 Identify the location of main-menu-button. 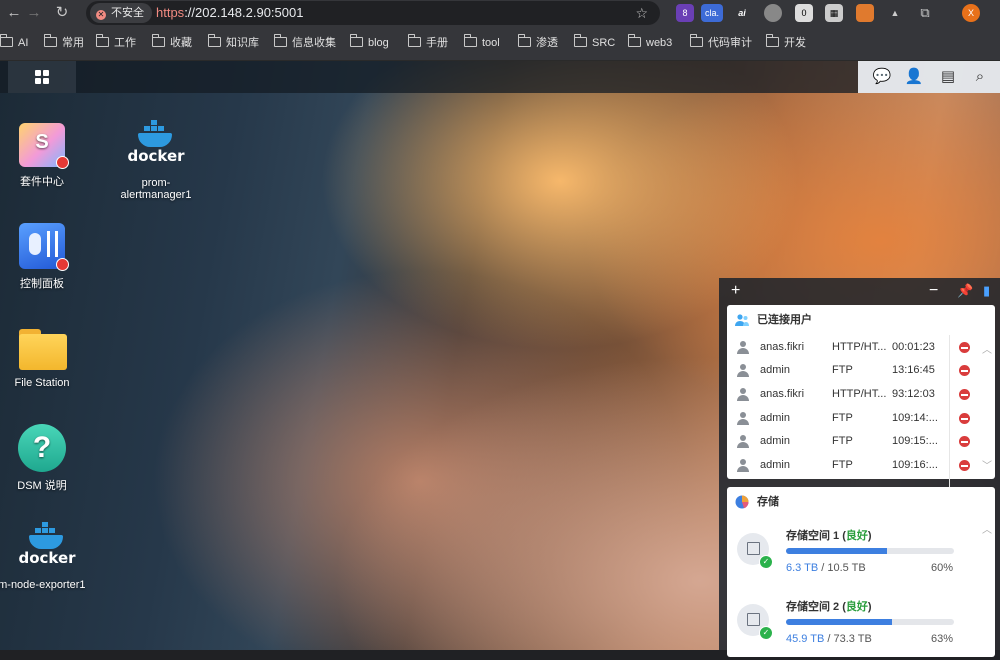
(42, 77).